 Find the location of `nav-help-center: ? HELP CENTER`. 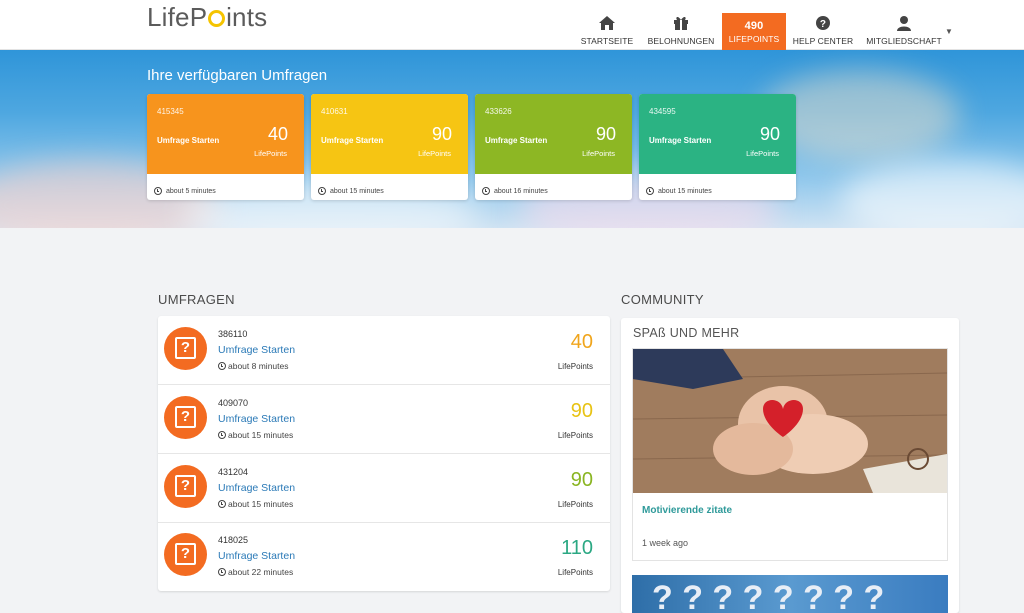

nav-help-center: ? HELP CENTER is located at coordinates (823, 31).